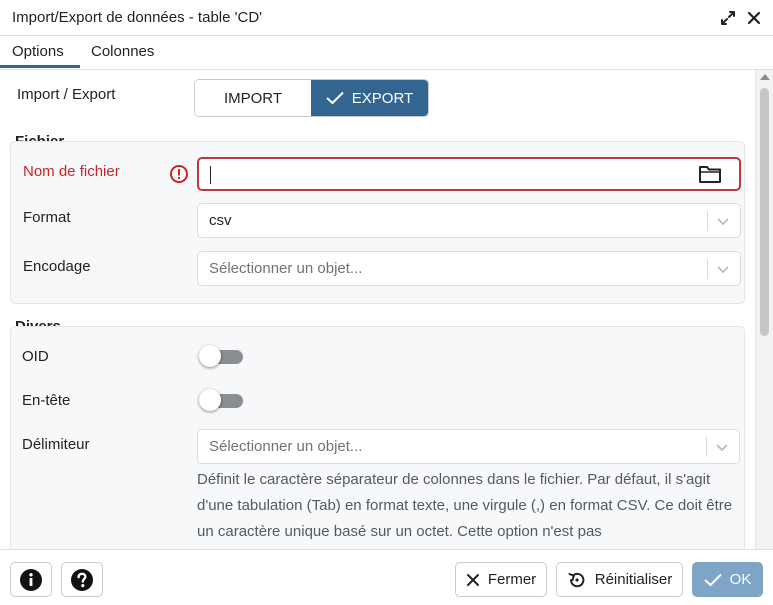  I want to click on info-button, so click(31, 579).